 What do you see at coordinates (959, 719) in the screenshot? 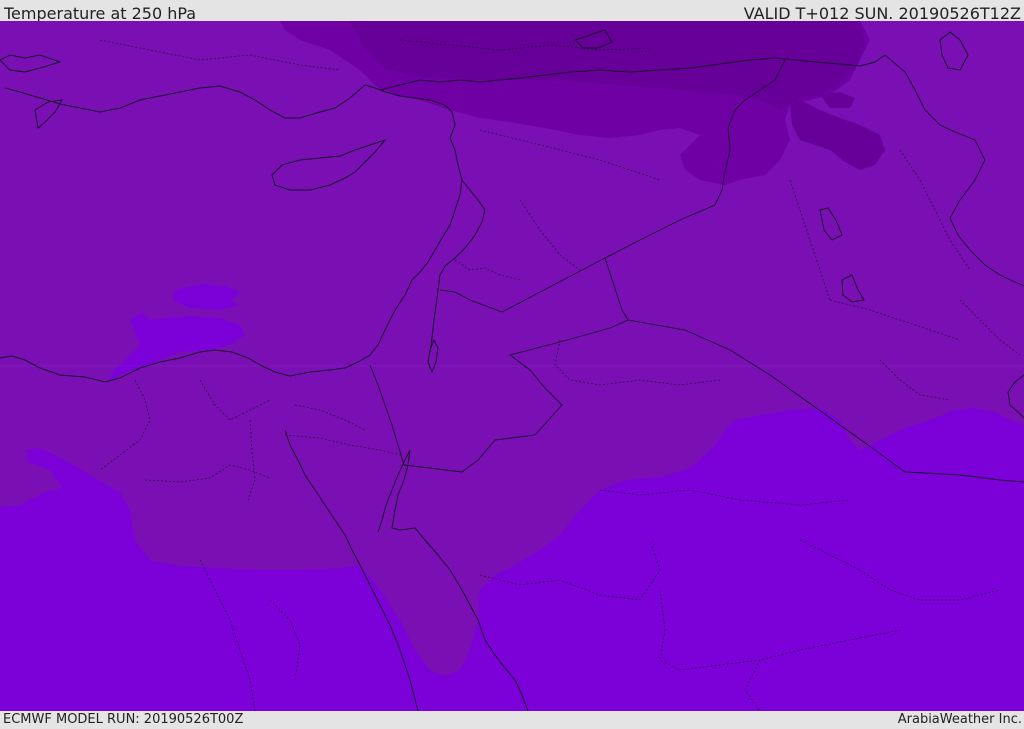
I see `credit-label: ArabiaWeather Inc.` at bounding box center [959, 719].